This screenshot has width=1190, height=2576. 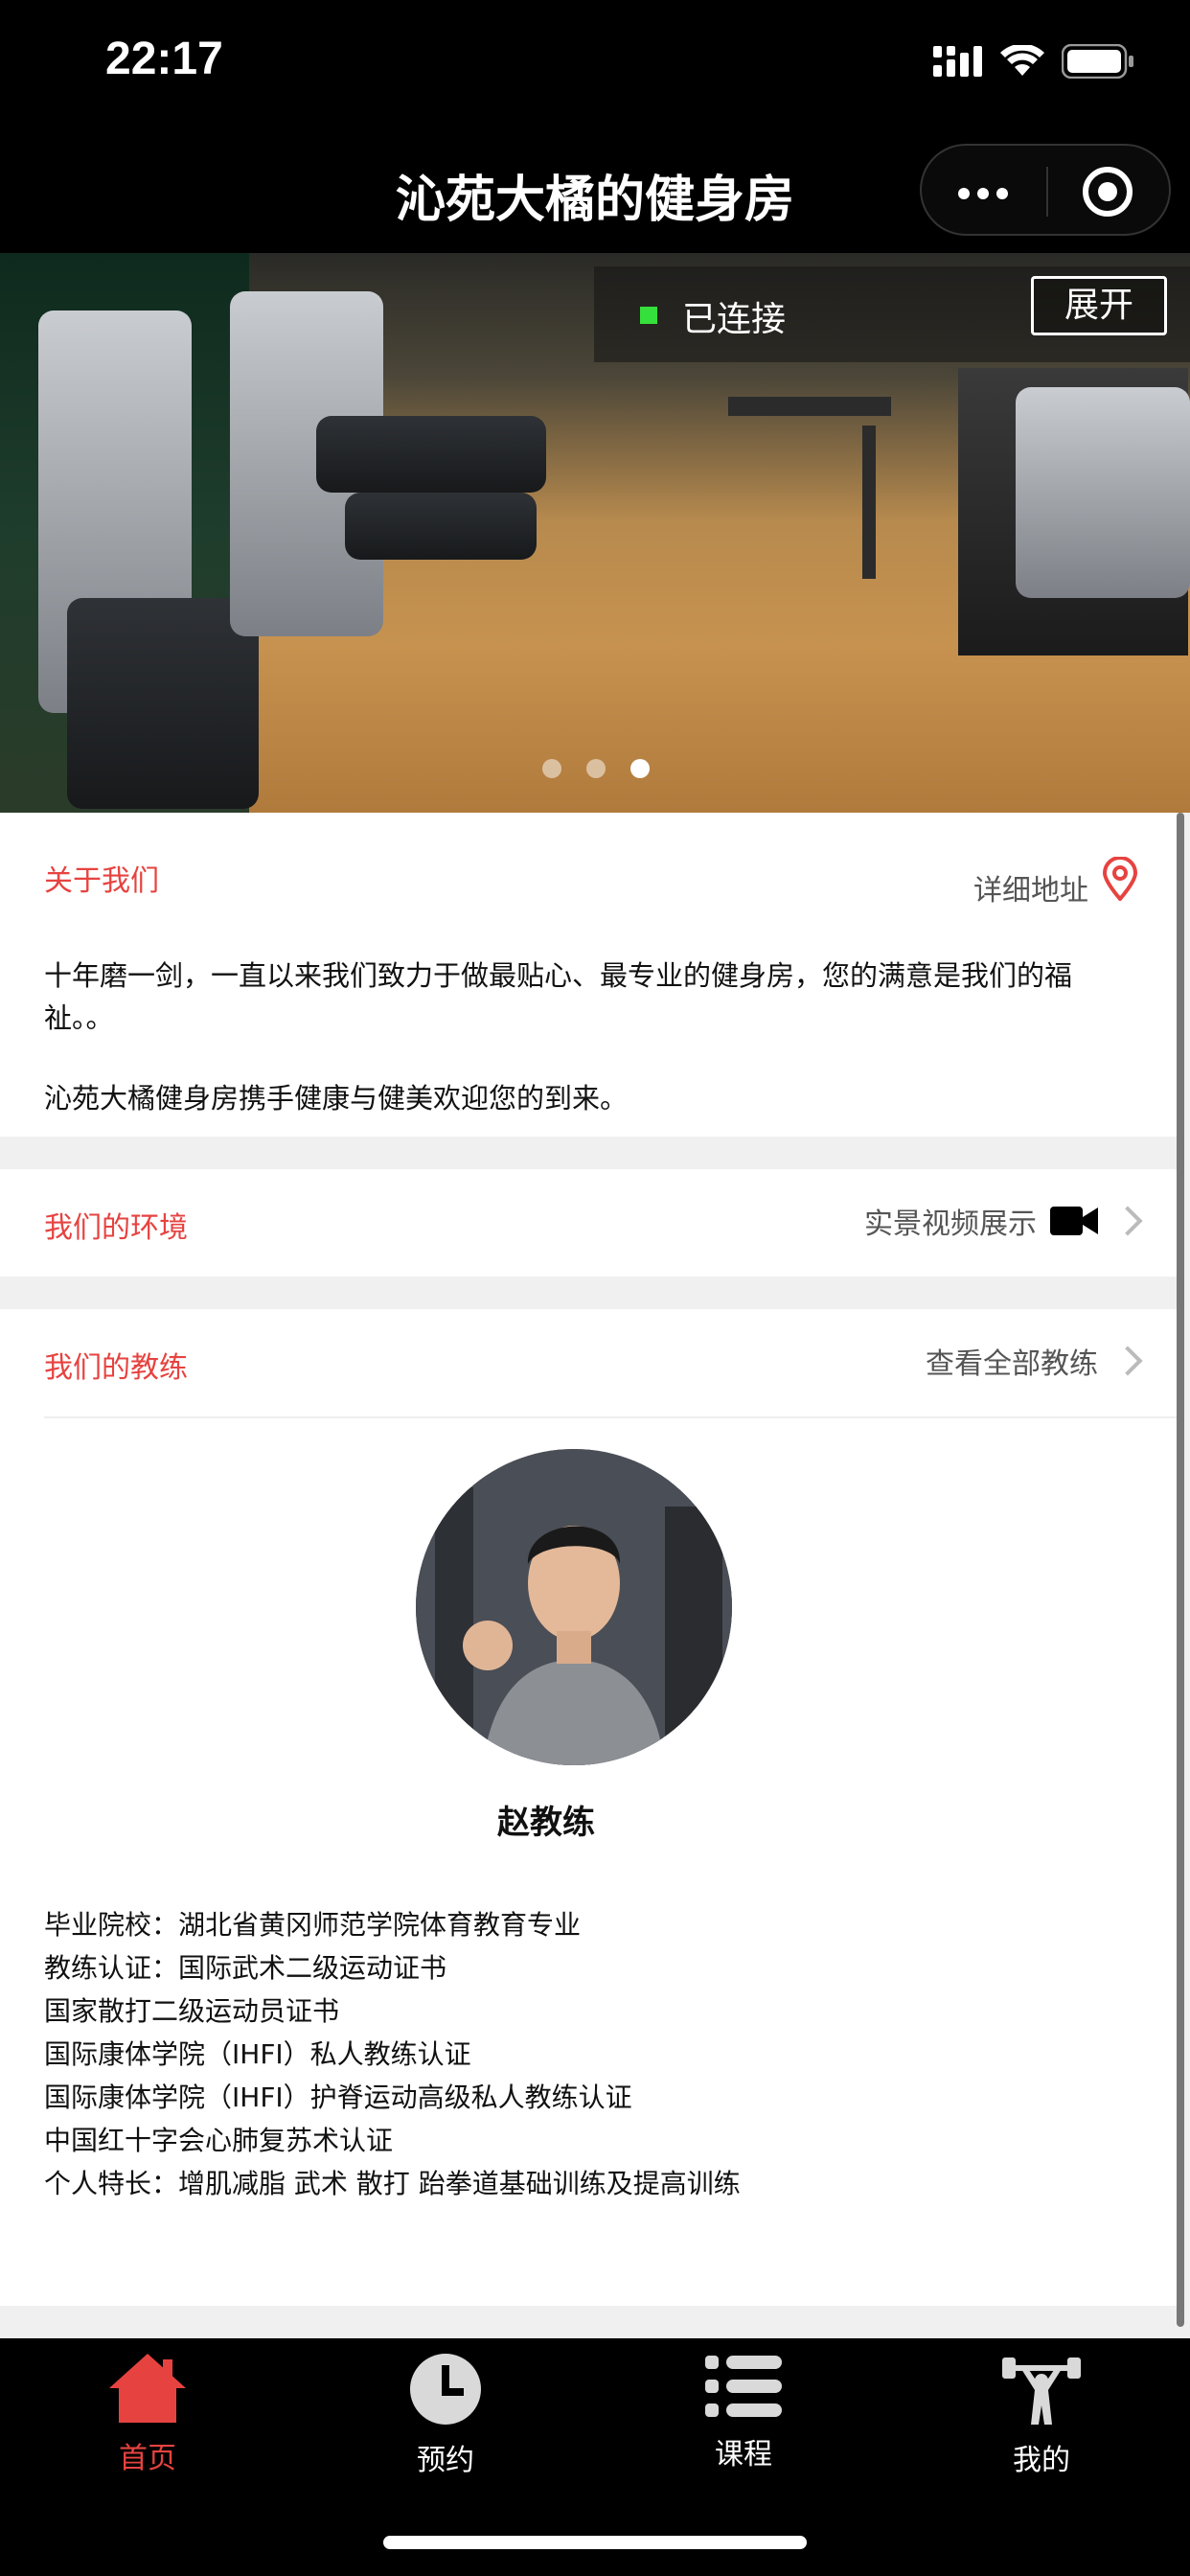 What do you see at coordinates (164, 59) in the screenshot?
I see `status-time: 22:17` at bounding box center [164, 59].